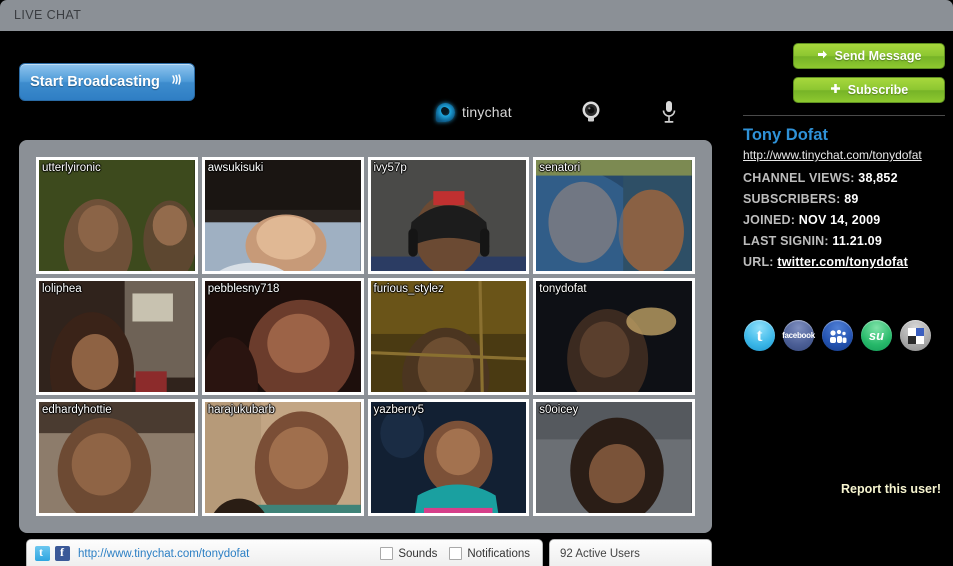 Image resolution: width=953 pixels, height=566 pixels. What do you see at coordinates (844, 115) in the screenshot?
I see `sidebar-divider` at bounding box center [844, 115].